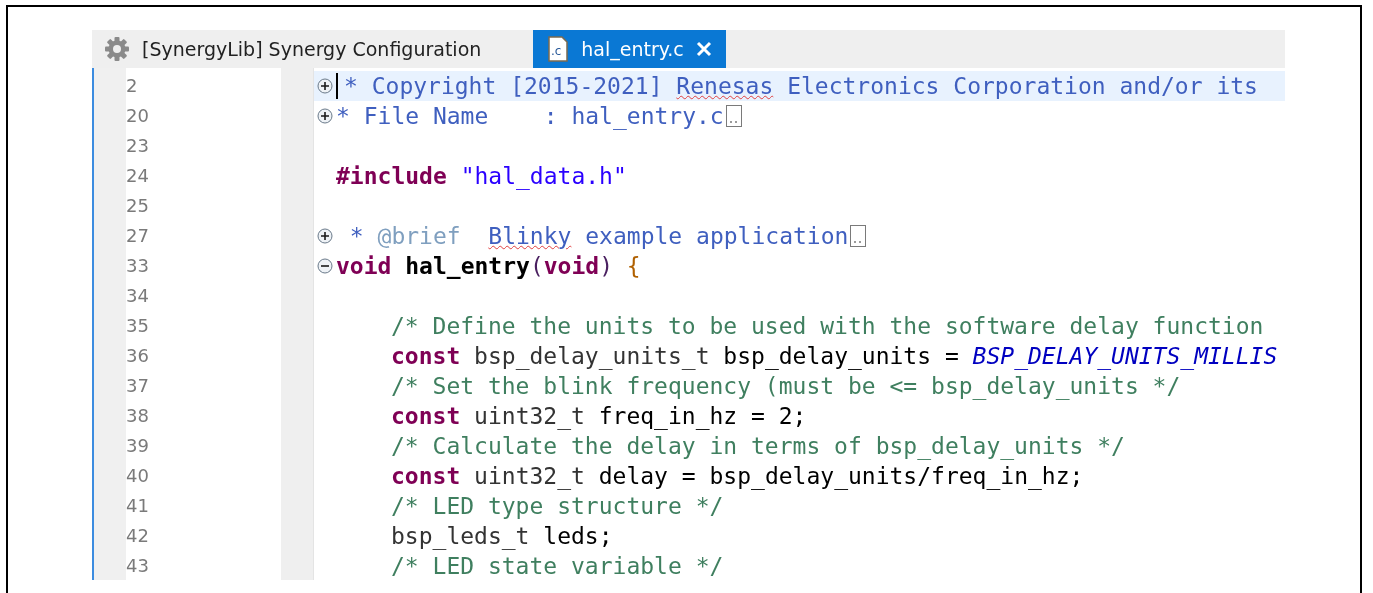 The width and height of the screenshot is (1373, 593). What do you see at coordinates (606, 266) in the screenshot?
I see `code-text: )` at bounding box center [606, 266].